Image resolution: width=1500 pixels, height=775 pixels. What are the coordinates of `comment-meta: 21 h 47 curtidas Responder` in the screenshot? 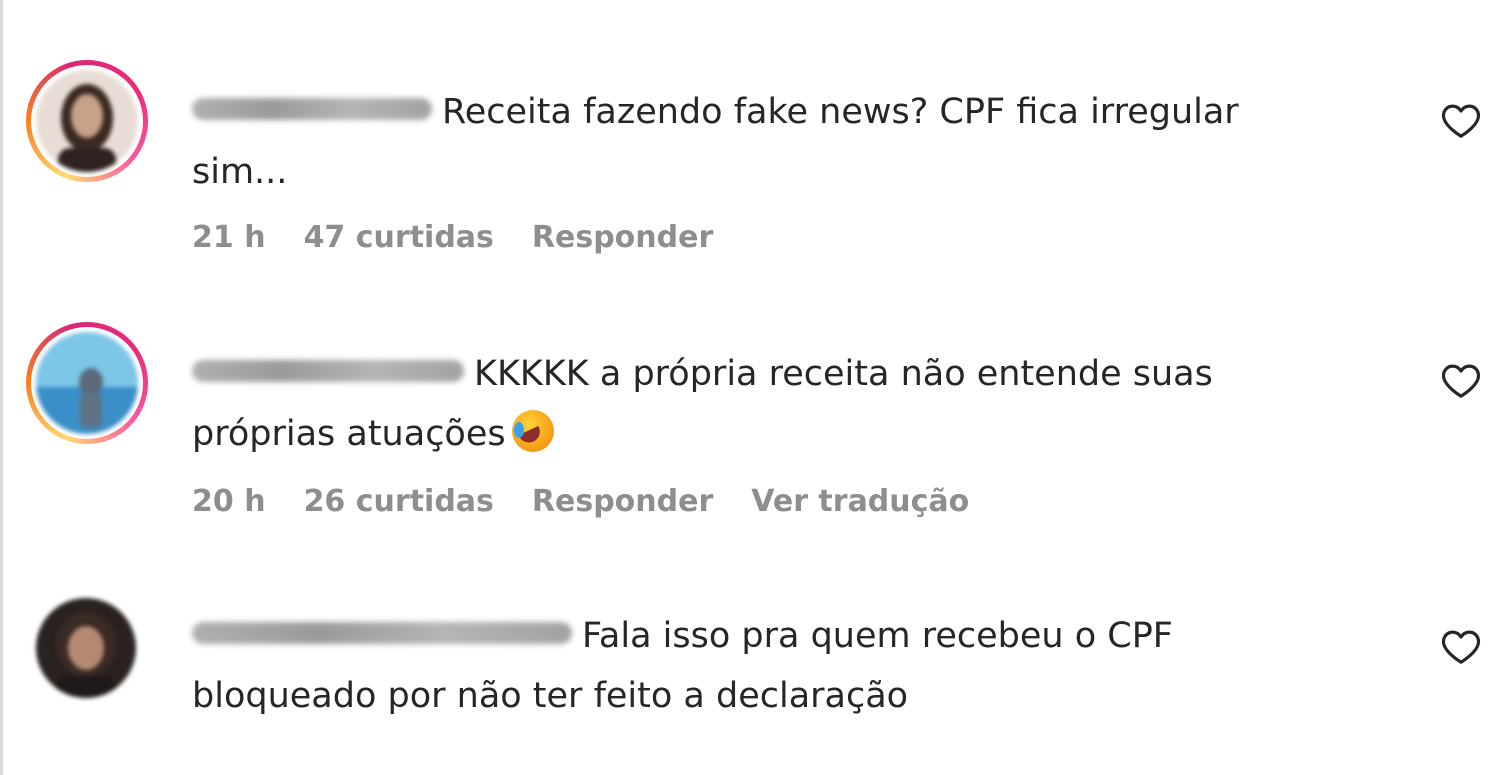 It's located at (452, 237).